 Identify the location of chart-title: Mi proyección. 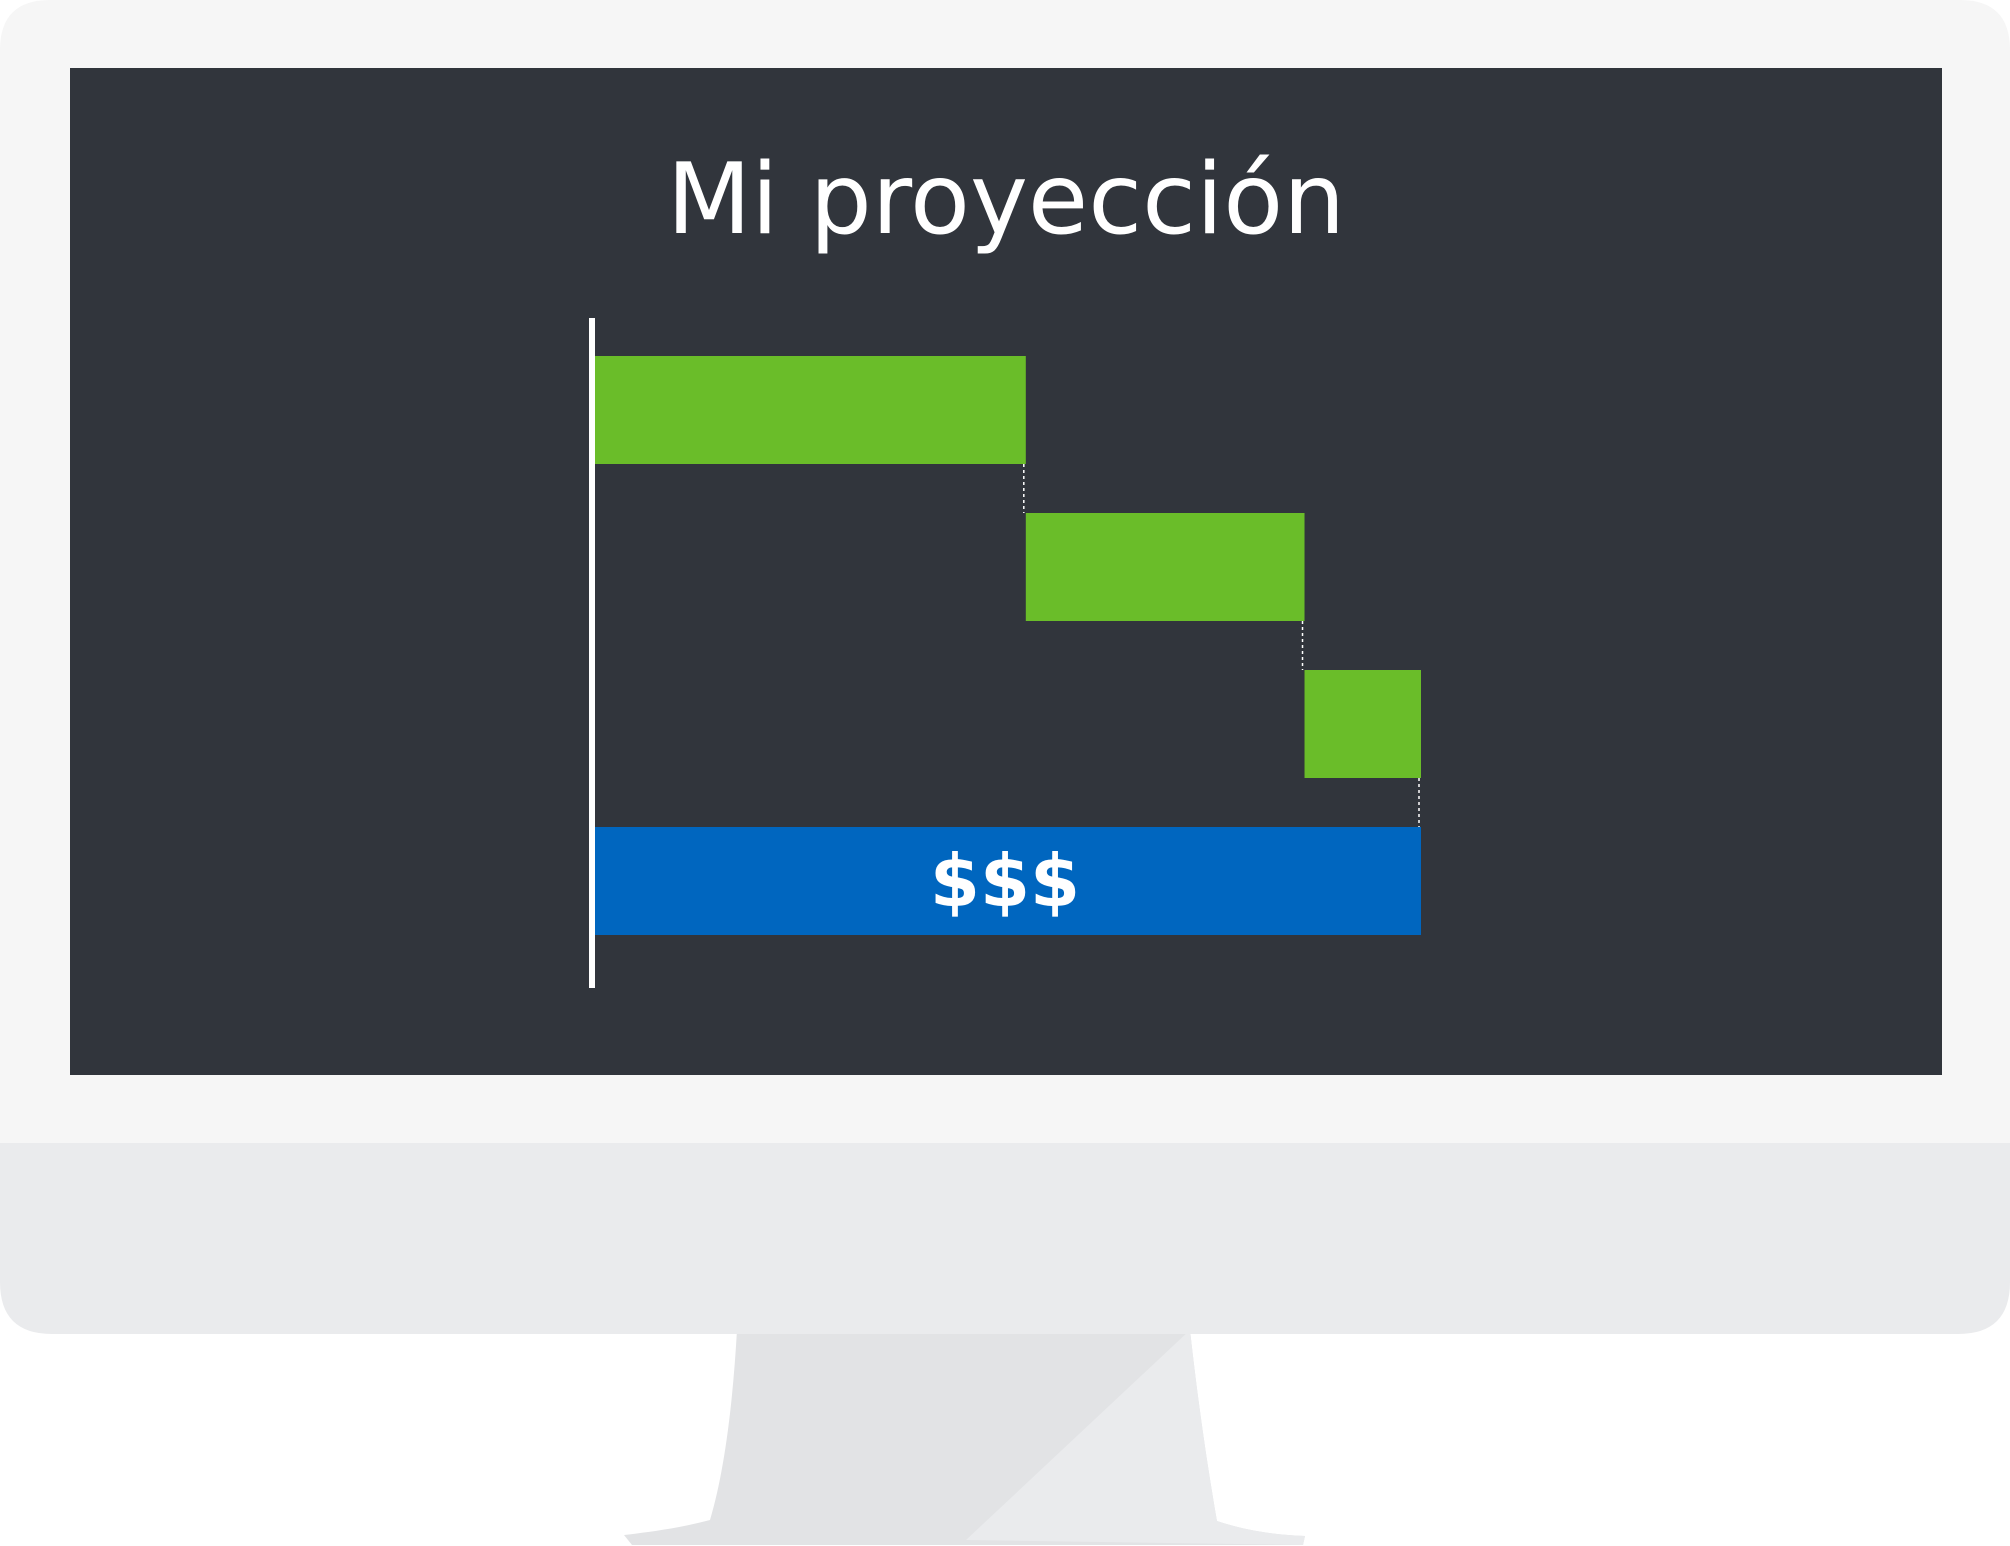
(1006, 200).